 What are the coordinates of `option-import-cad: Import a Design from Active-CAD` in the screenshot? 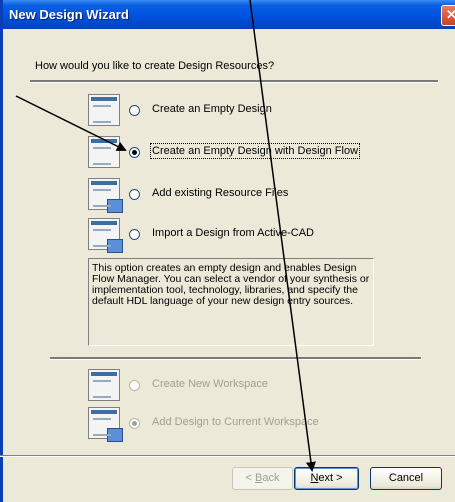 It's located at (248, 235).